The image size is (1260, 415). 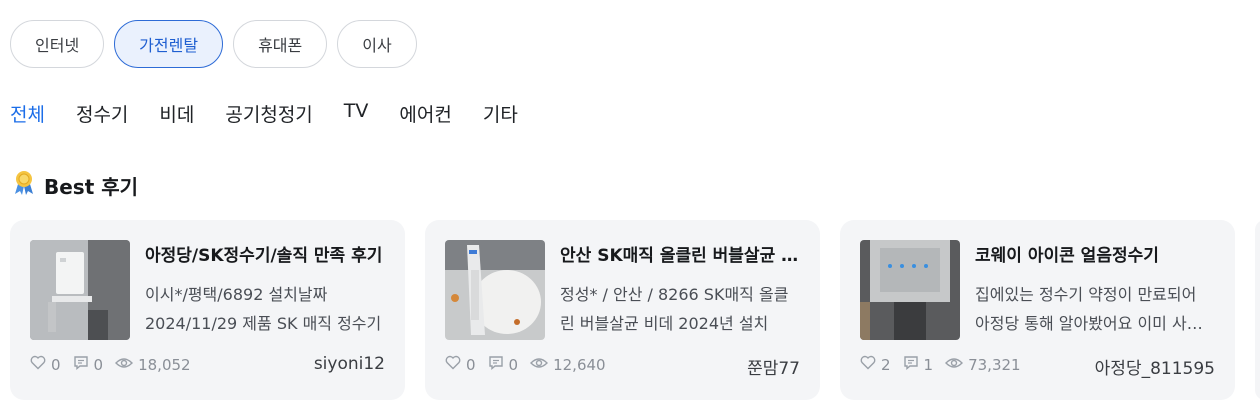 What do you see at coordinates (1067, 256) in the screenshot?
I see `review-title: 코웨이 아이콘 얼음정수기` at bounding box center [1067, 256].